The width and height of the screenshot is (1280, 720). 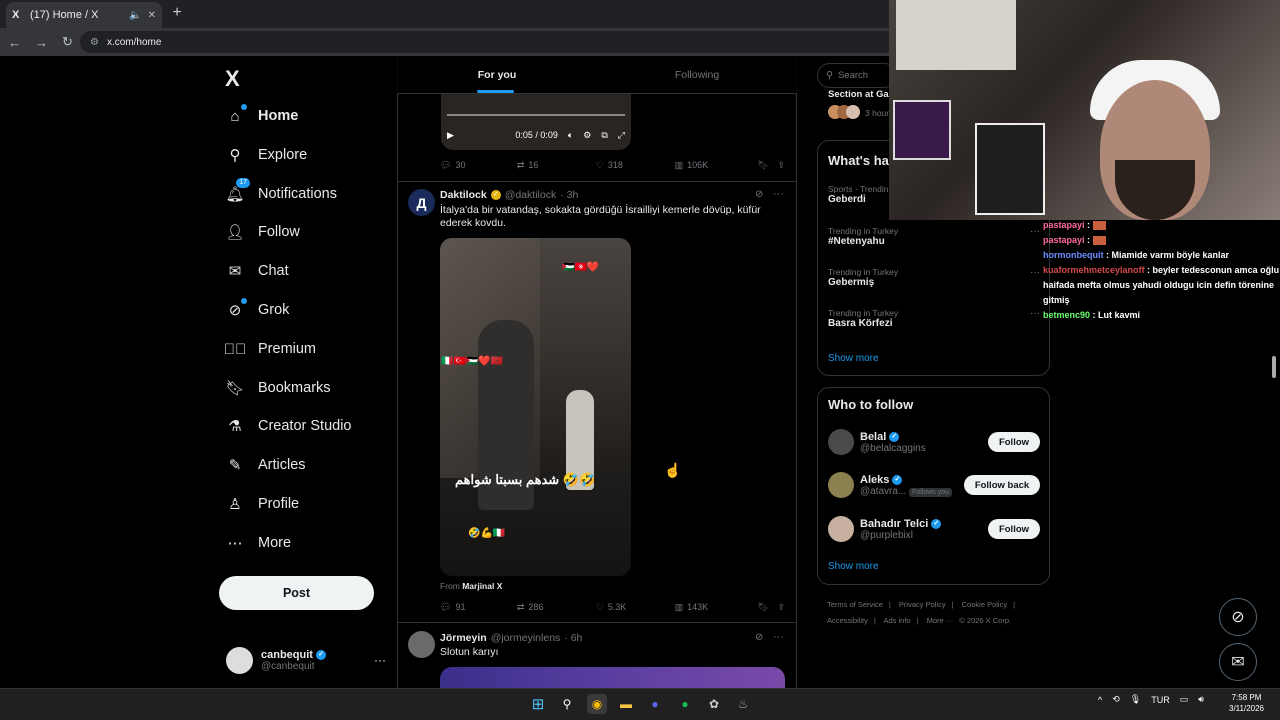 What do you see at coordinates (847, 620) in the screenshot?
I see `footer-link: Accessibility` at bounding box center [847, 620].